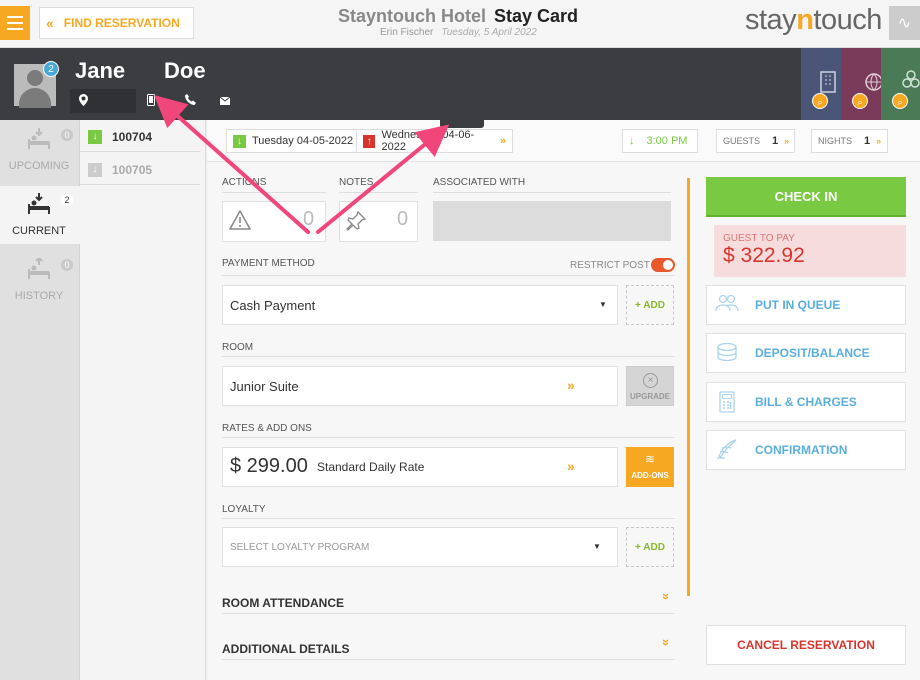  What do you see at coordinates (806, 402) in the screenshot?
I see `bill-charges-button: BILL & CHARGES` at bounding box center [806, 402].